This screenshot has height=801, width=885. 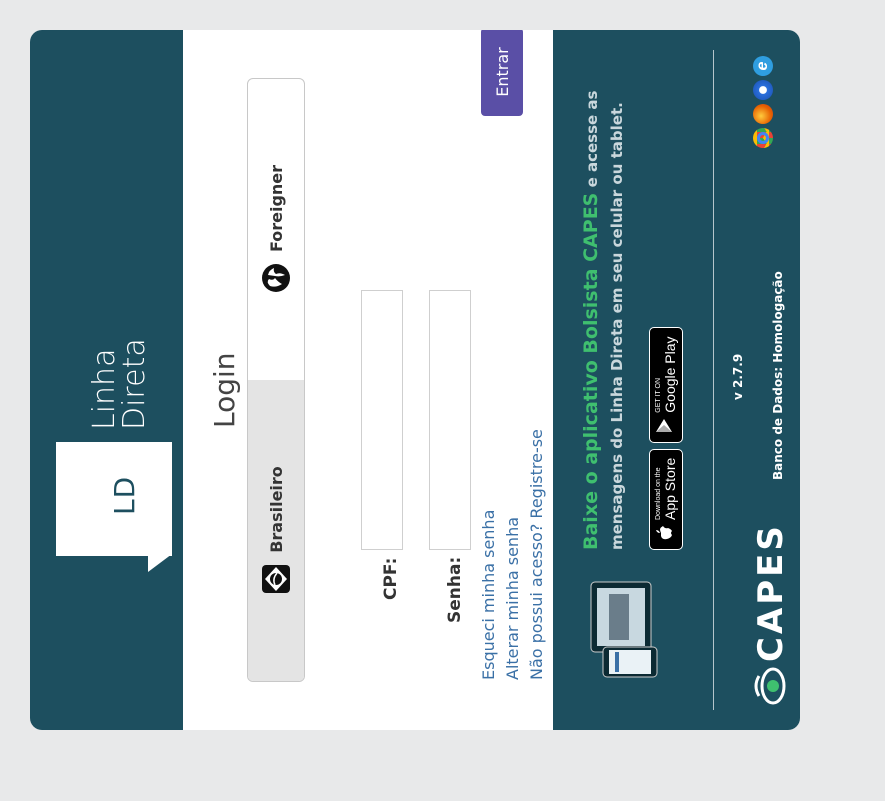 I want to click on logo-text: LD, so click(x=124, y=495).